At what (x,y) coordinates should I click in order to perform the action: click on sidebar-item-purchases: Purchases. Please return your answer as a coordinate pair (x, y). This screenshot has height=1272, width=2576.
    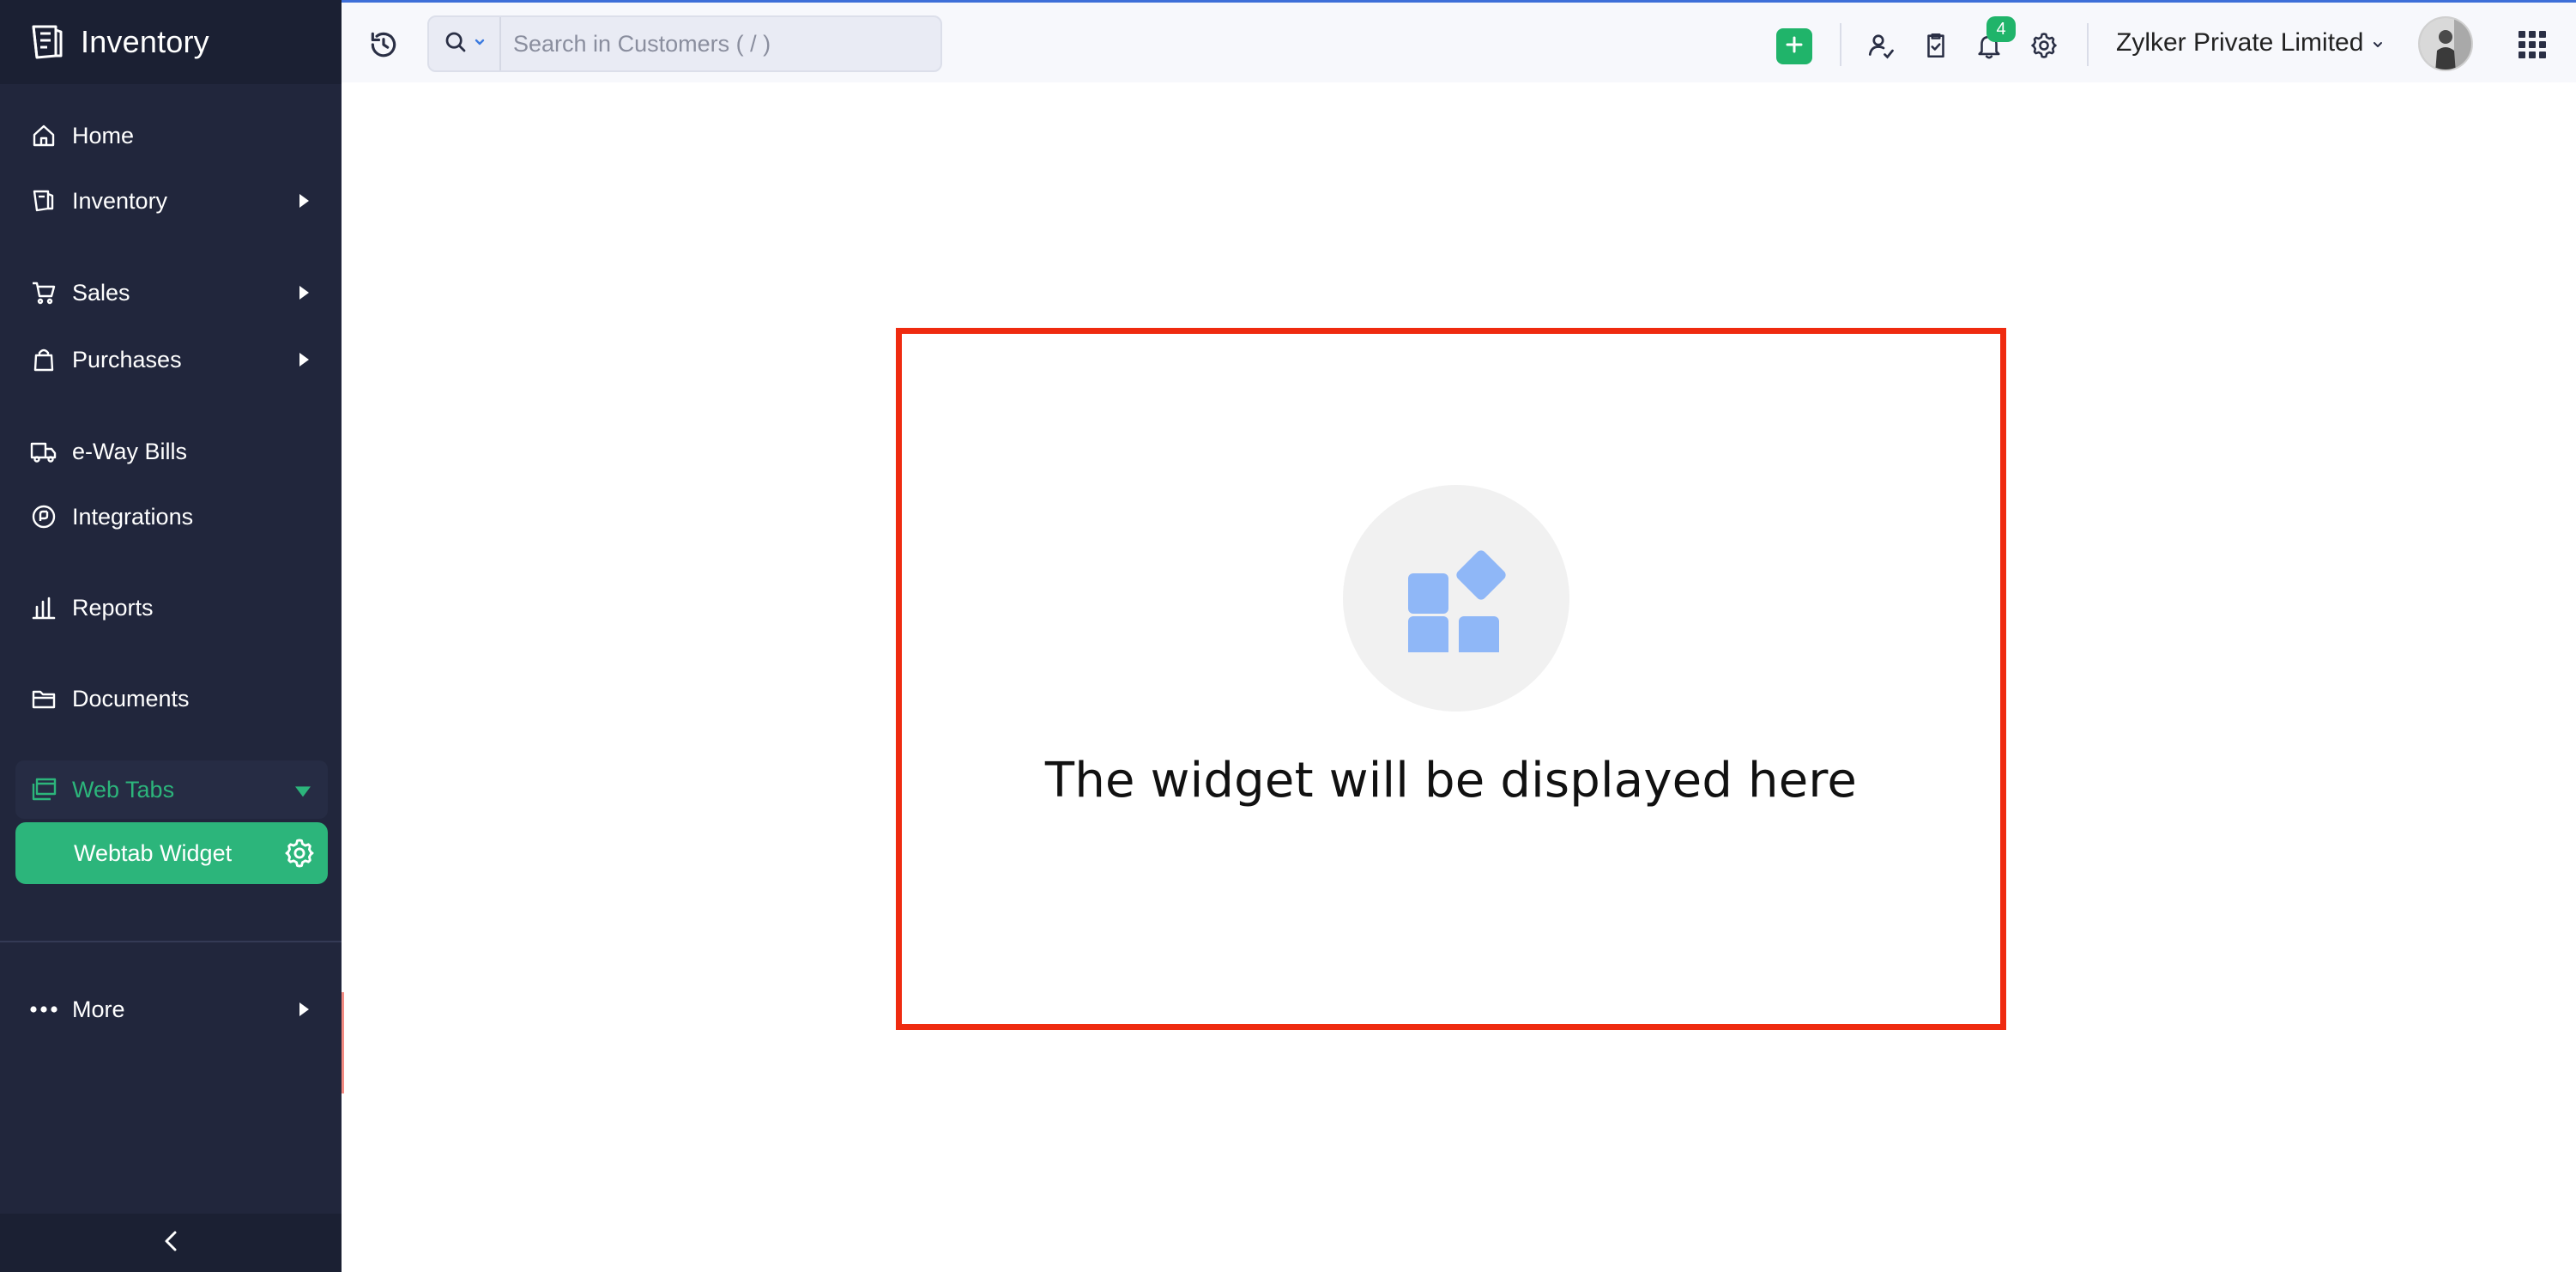
    Looking at the image, I should click on (171, 359).